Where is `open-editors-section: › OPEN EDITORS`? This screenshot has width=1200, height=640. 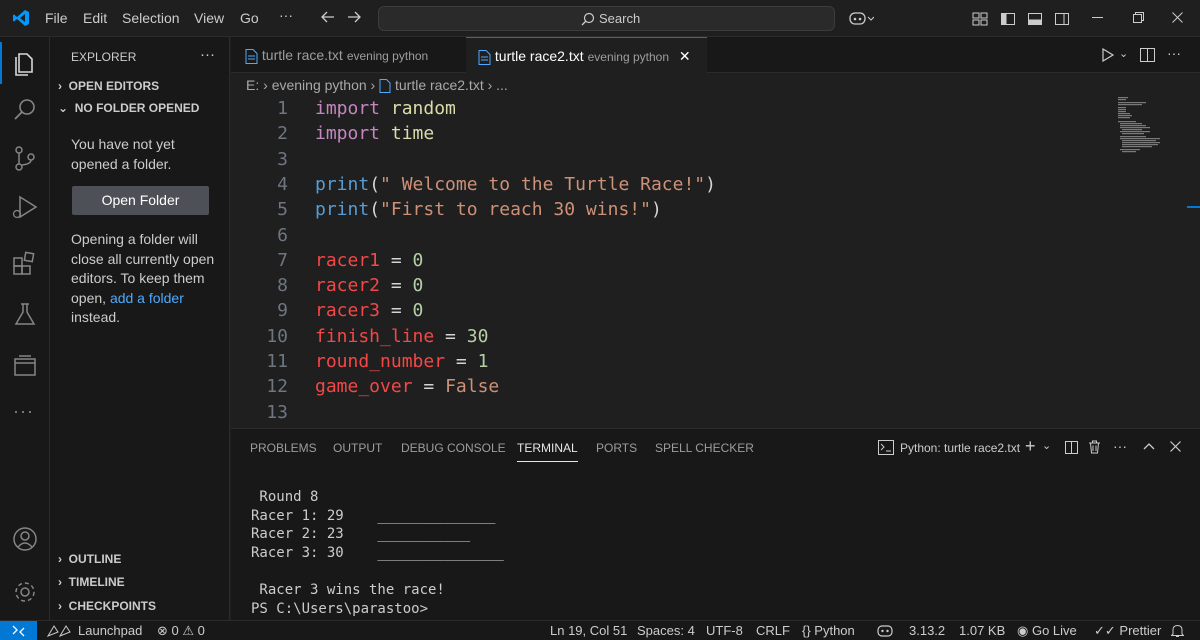
open-editors-section: › OPEN EDITORS is located at coordinates (108, 86).